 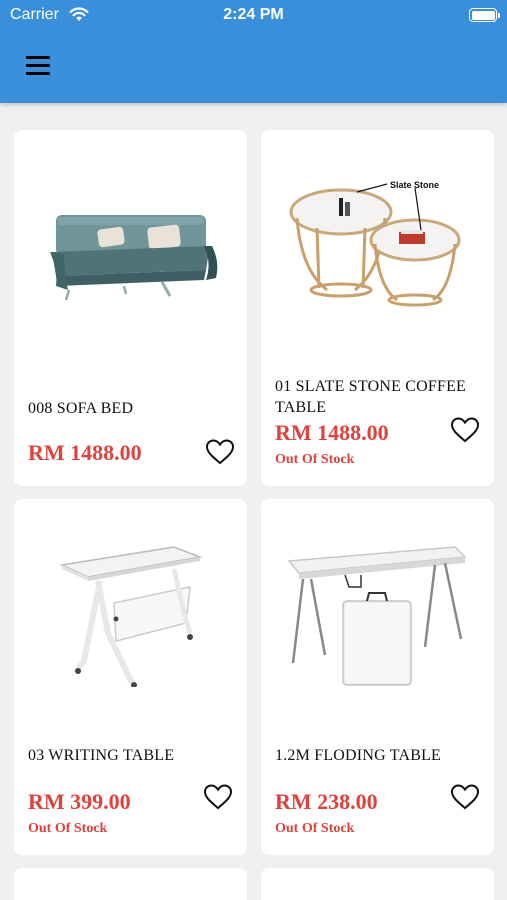 I want to click on hamburger-menu-icon, so click(x=39, y=66).